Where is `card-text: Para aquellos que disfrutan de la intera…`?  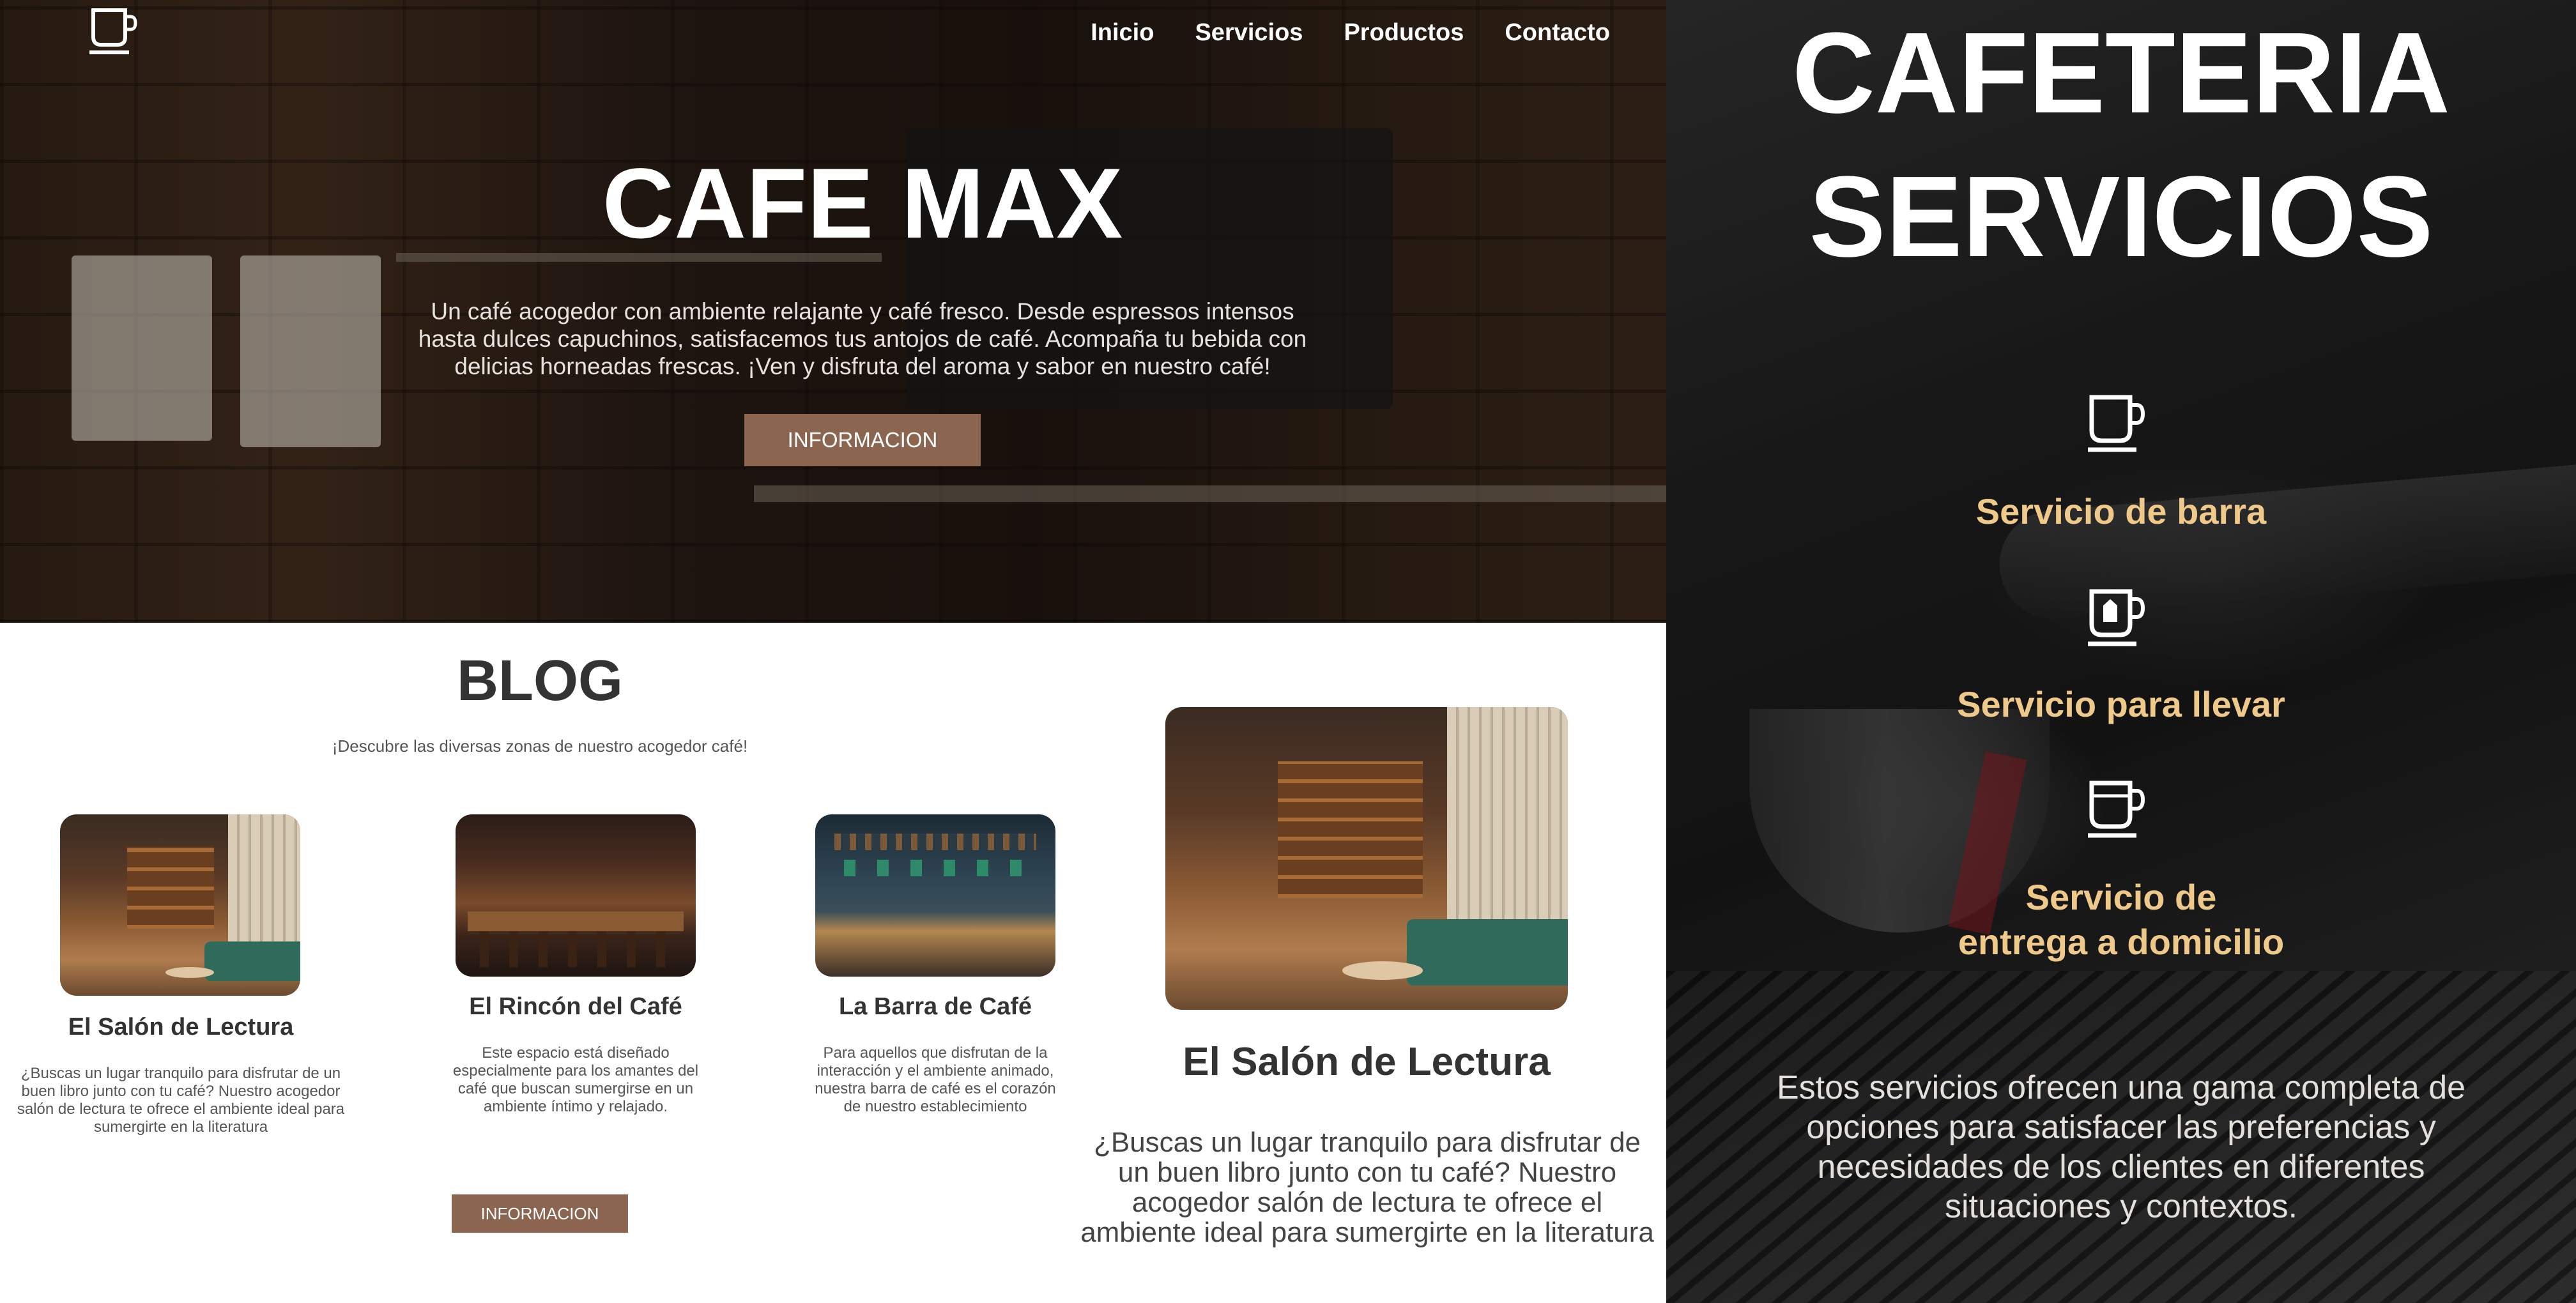
card-text: Para aquellos que disfrutan de la intera… is located at coordinates (935, 1079).